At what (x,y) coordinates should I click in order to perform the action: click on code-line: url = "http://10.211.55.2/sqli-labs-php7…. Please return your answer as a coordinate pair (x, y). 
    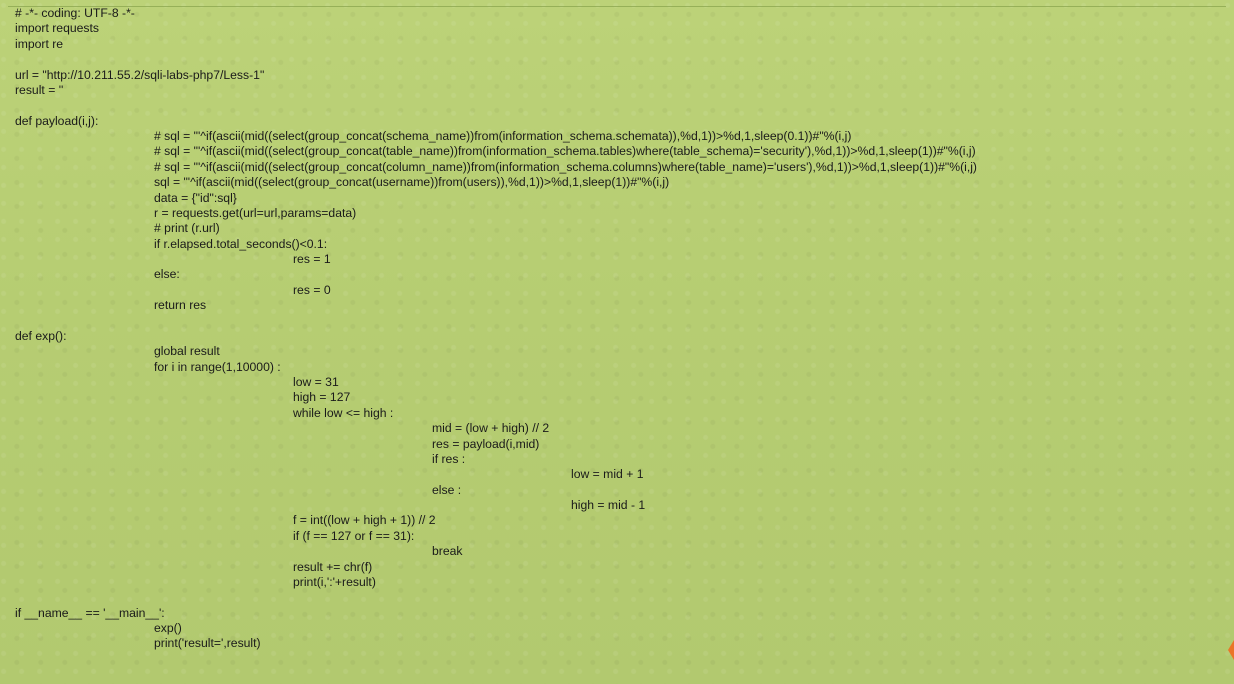
    Looking at the image, I should click on (140, 74).